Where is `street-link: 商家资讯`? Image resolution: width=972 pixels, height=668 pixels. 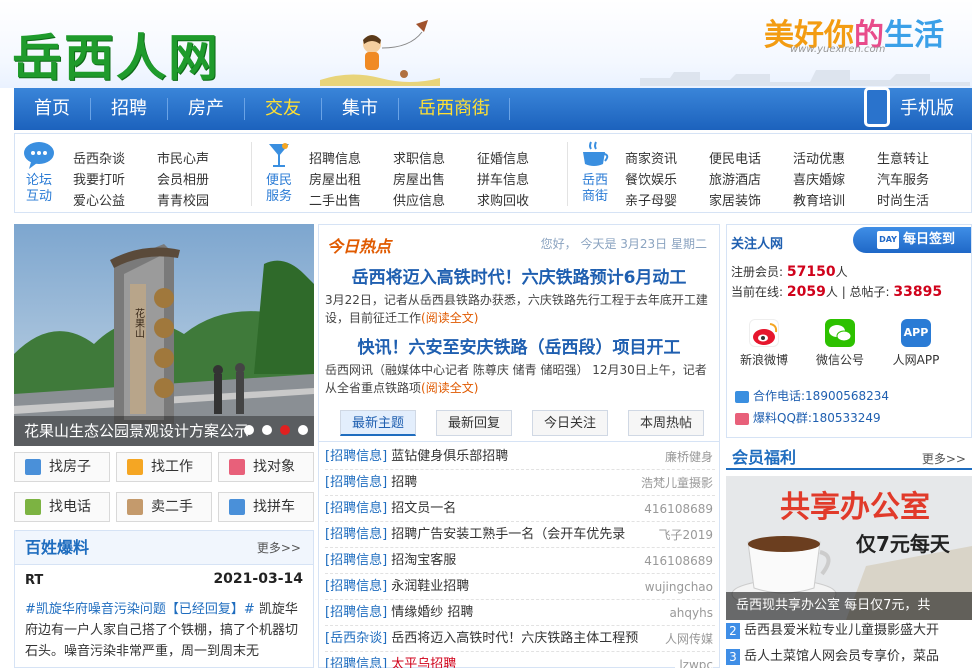
street-link: 商家资讯 is located at coordinates (651, 157).